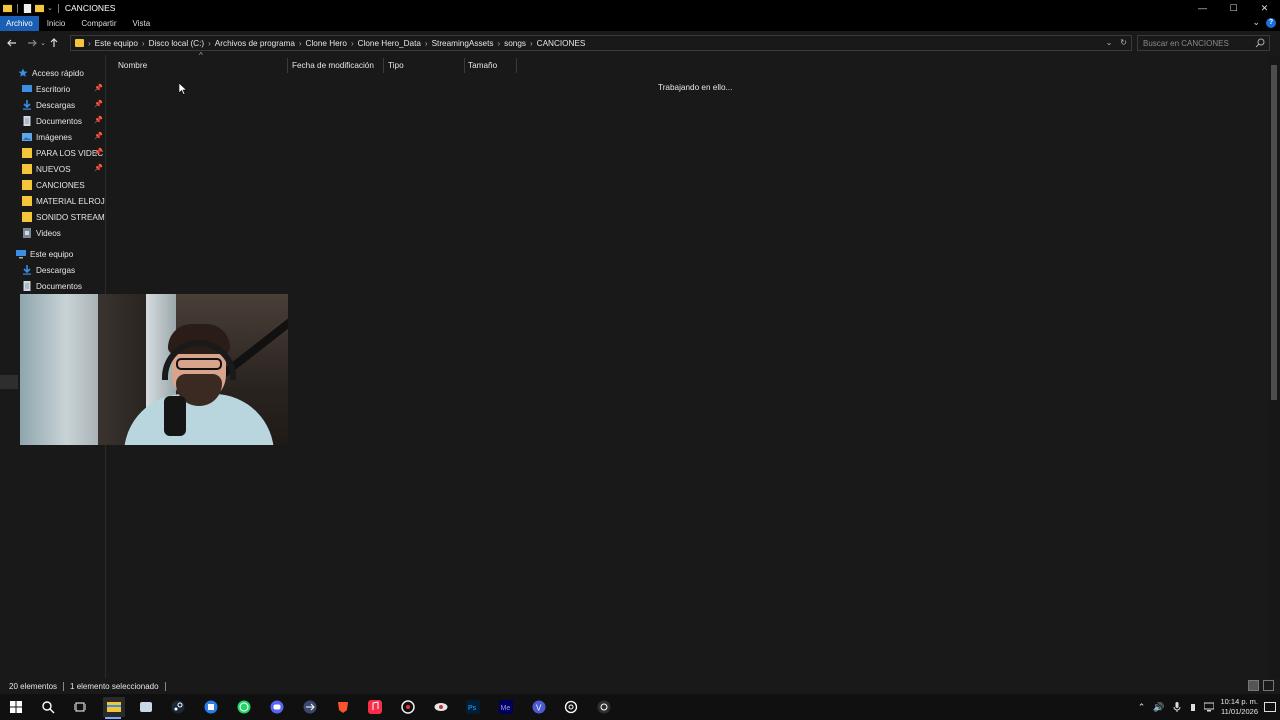 The image size is (1280, 720). I want to click on notifications-icon, so click(1270, 707).